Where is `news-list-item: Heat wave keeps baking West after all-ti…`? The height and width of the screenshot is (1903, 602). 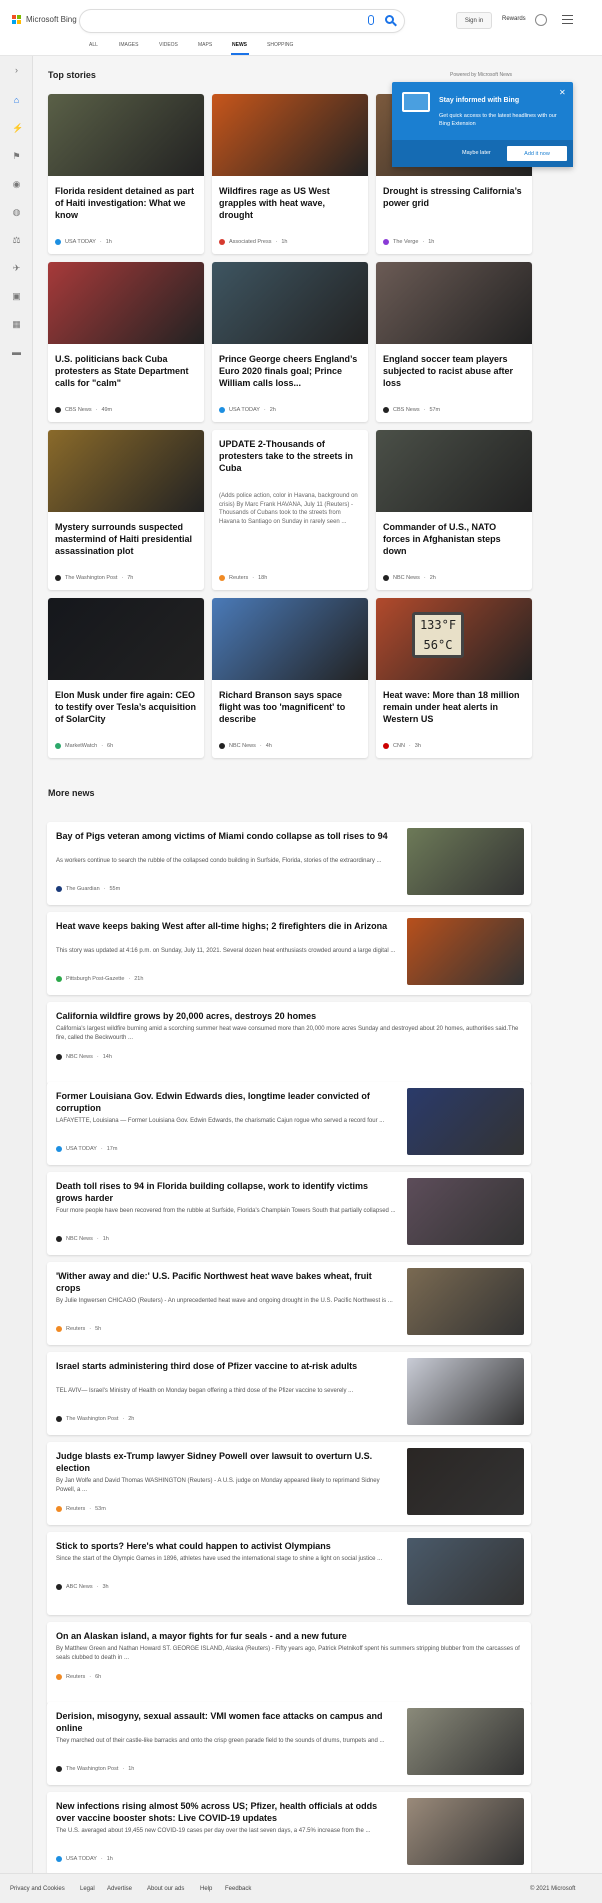 news-list-item: Heat wave keeps baking West after all-ti… is located at coordinates (289, 953).